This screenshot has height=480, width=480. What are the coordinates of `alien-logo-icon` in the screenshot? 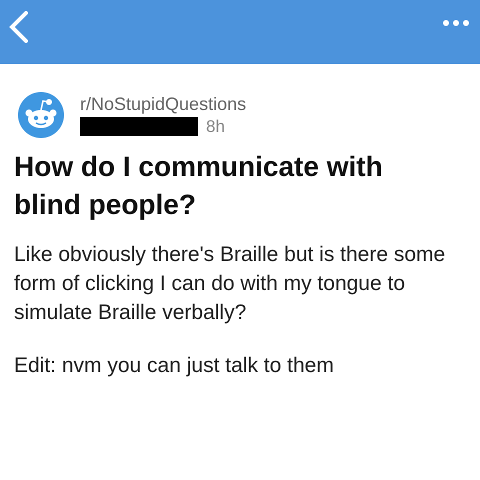 It's located at (41, 115).